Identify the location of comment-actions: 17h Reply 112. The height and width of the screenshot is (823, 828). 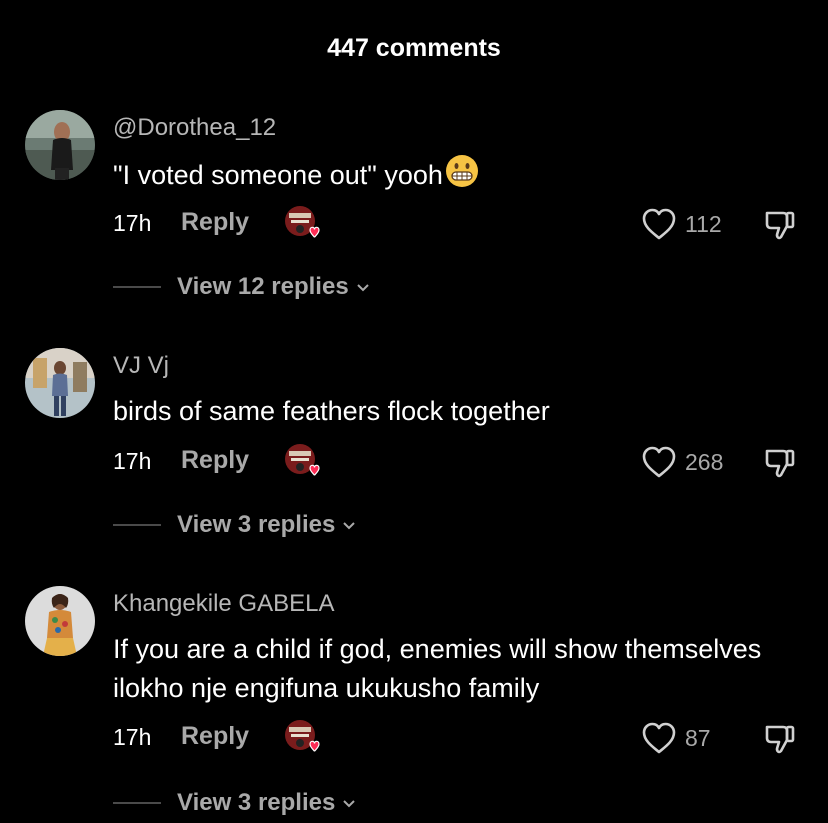
(414, 224).